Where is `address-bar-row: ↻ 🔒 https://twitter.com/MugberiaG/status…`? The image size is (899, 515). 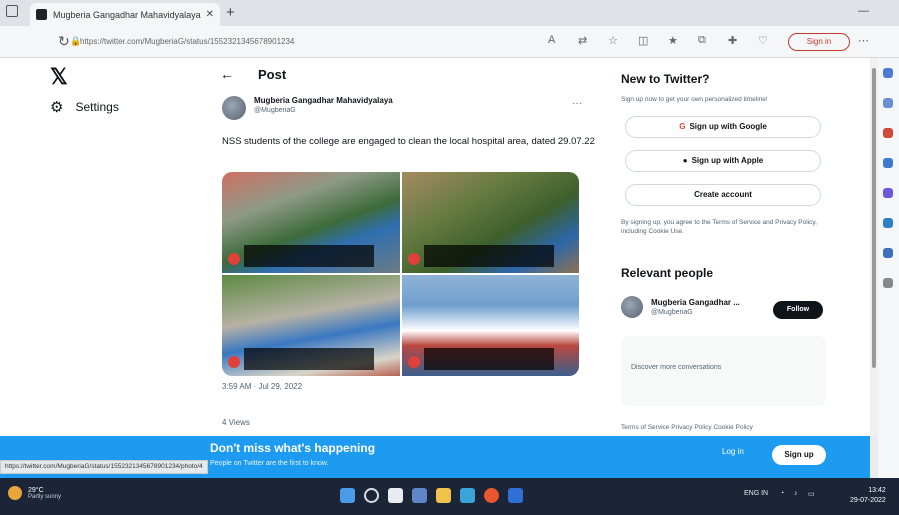
address-bar-row: ↻ 🔒 https://twitter.com/MugberiaG/status… is located at coordinates (449, 42).